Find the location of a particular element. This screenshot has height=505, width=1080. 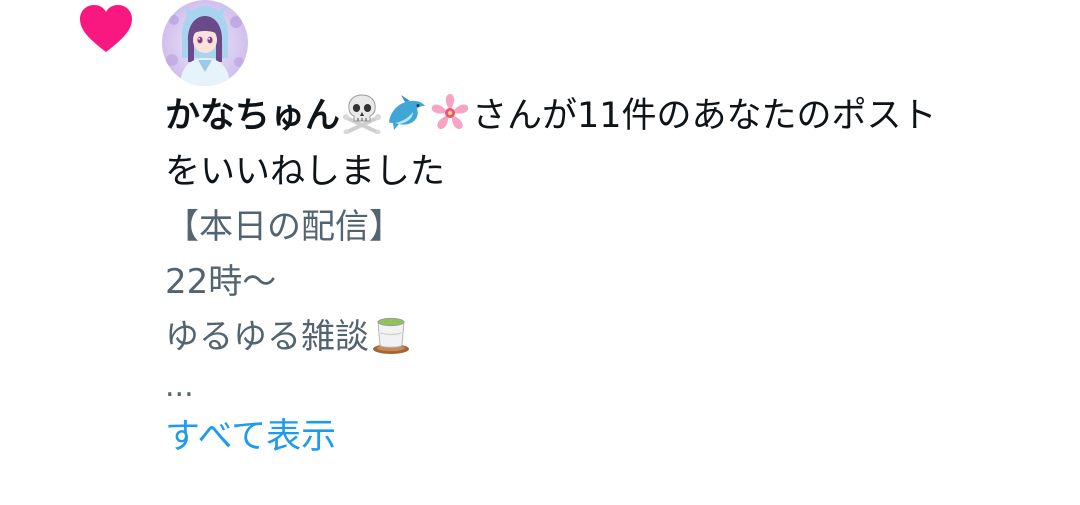

actor-display-name: かなちゅん is located at coordinates (252, 116).